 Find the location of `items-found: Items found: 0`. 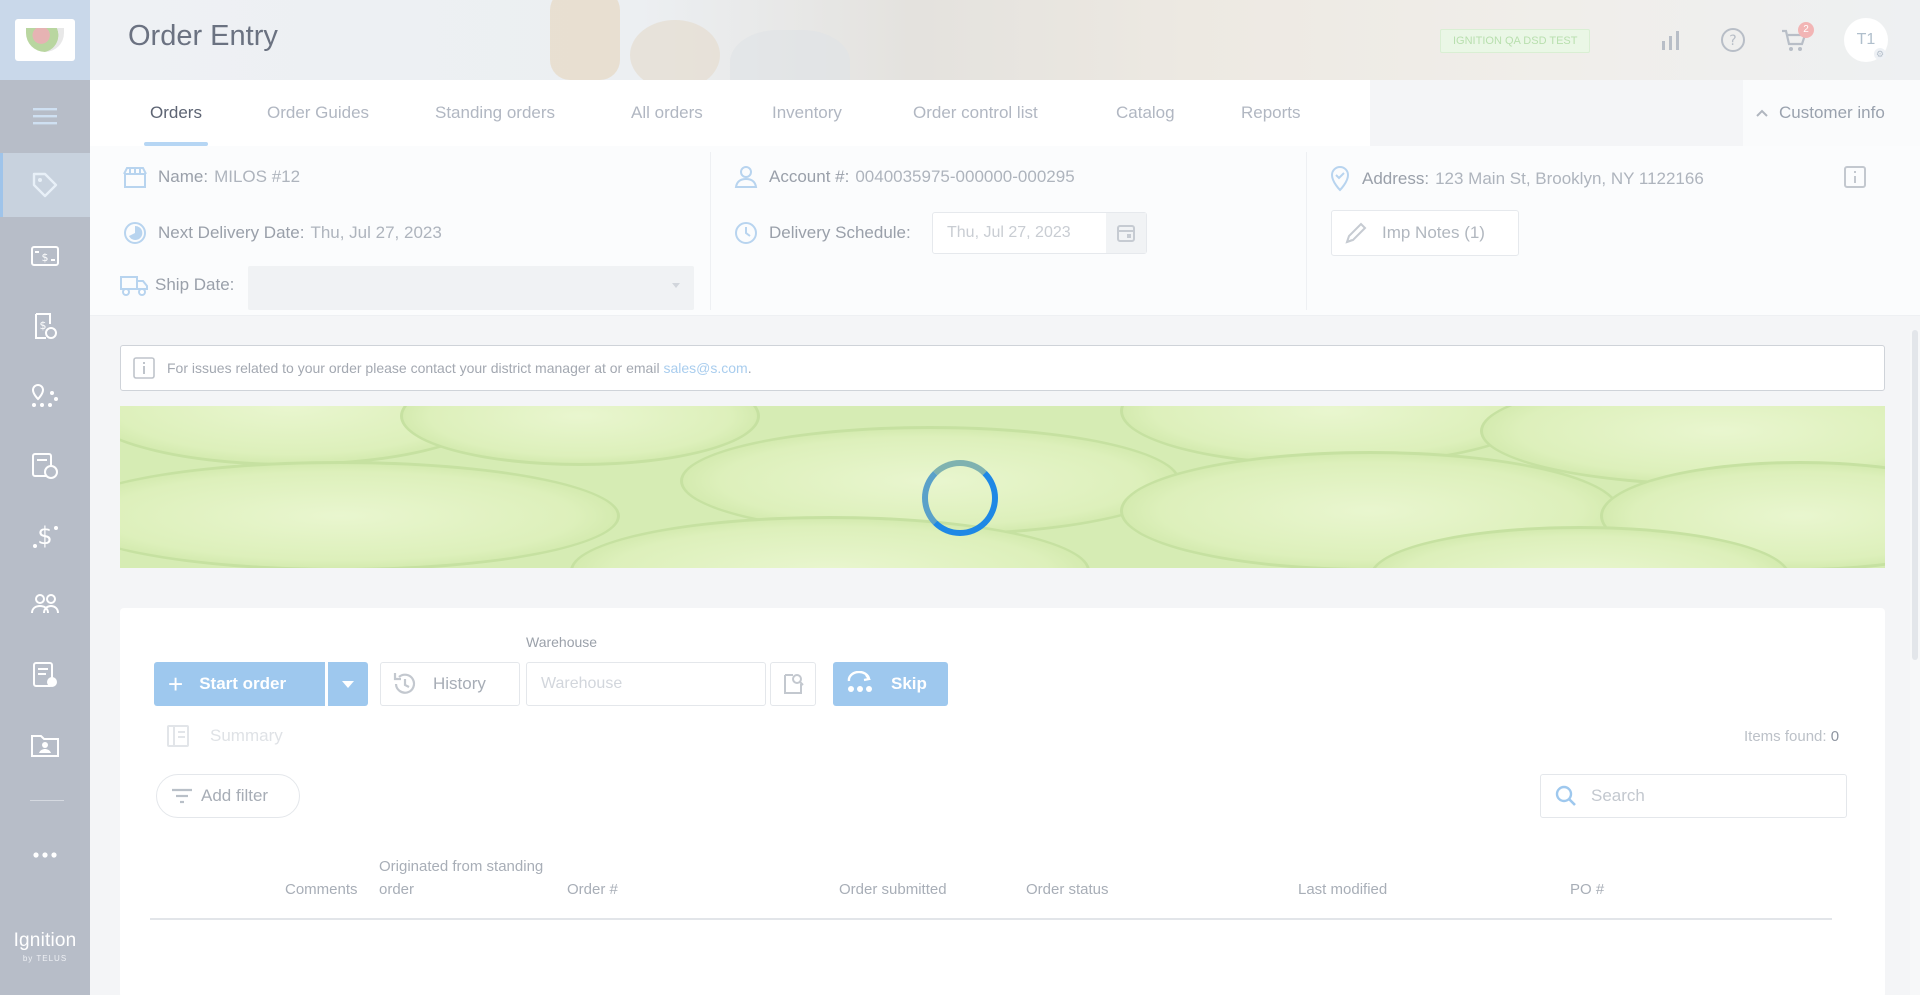

items-found: Items found: 0 is located at coordinates (1791, 736).